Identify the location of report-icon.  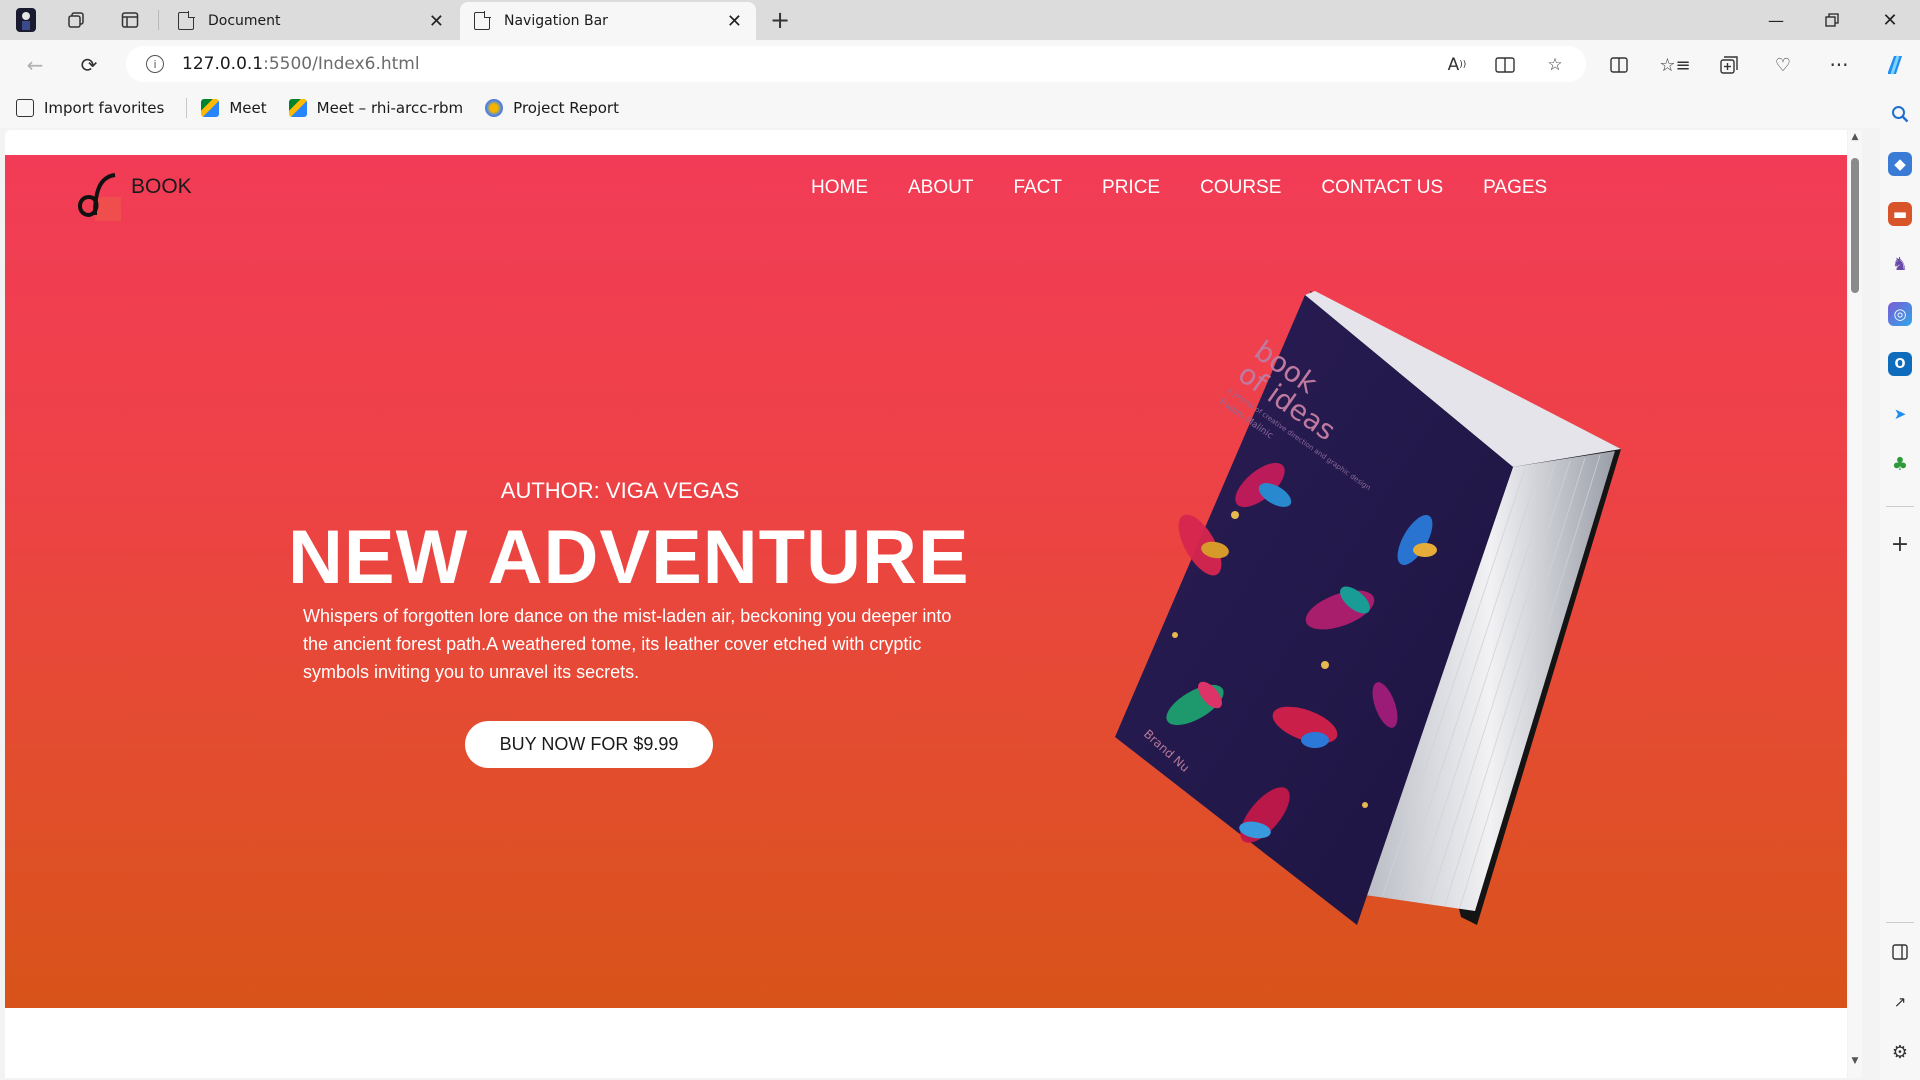
(494, 108).